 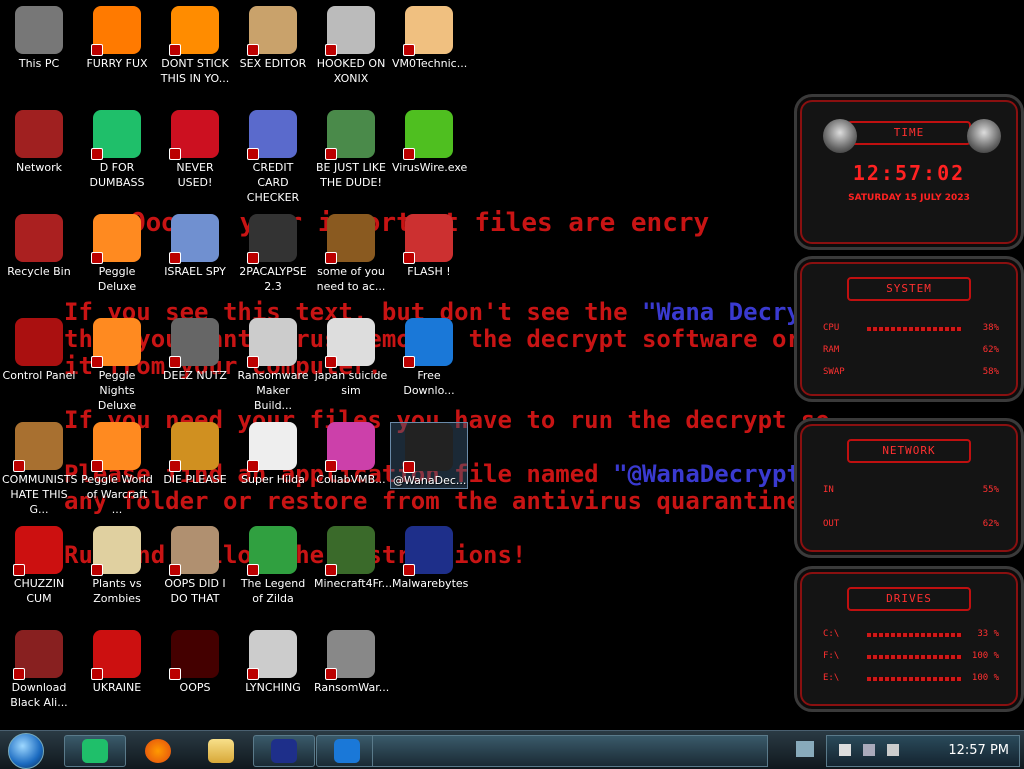 What do you see at coordinates (117, 687) in the screenshot?
I see `desktop-icon-label: UKRAINE` at bounding box center [117, 687].